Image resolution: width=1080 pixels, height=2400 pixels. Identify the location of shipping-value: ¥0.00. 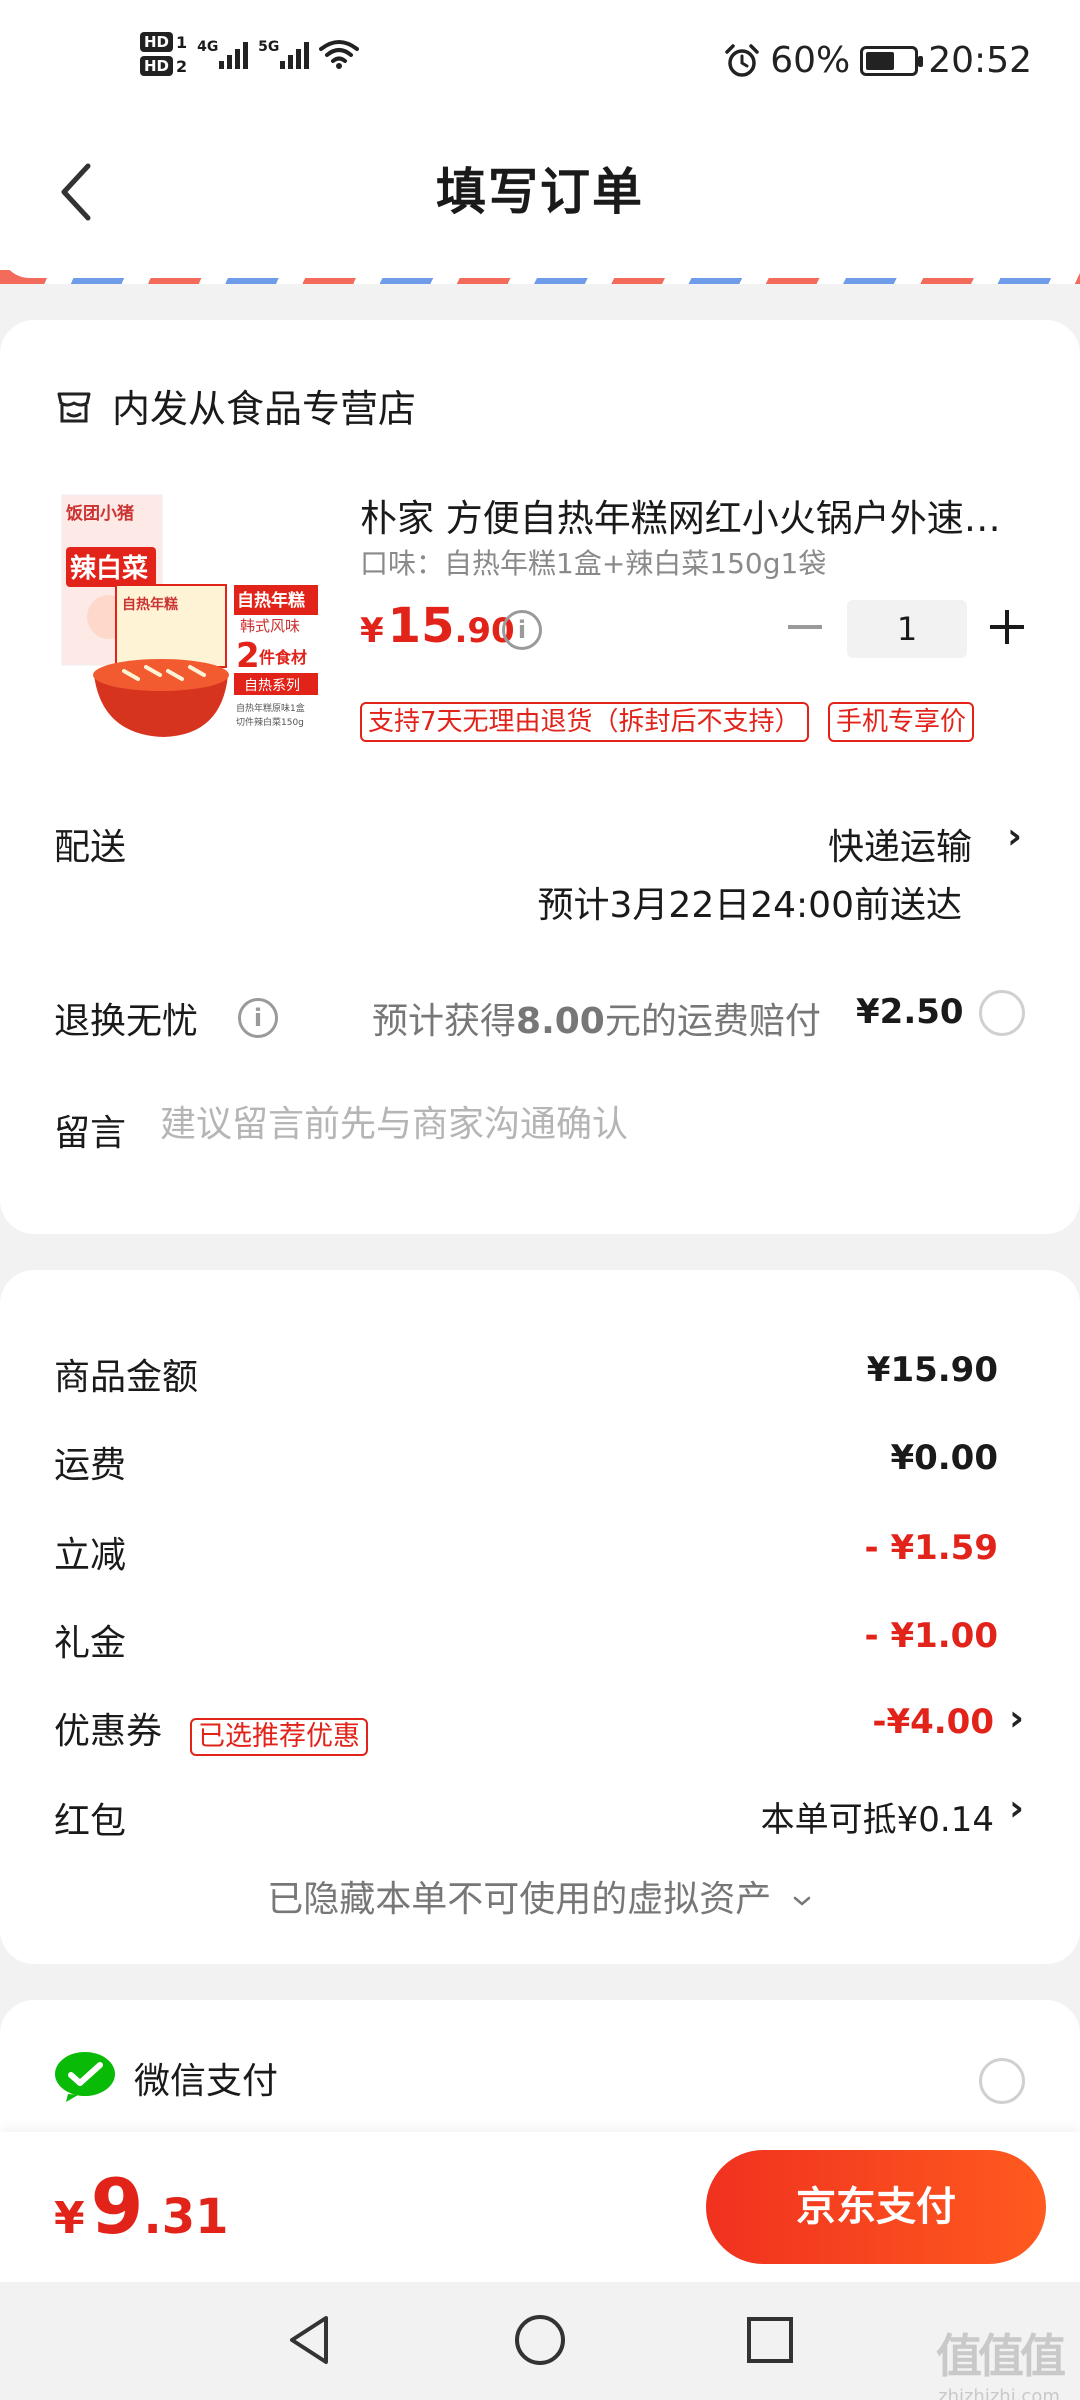
(944, 1458).